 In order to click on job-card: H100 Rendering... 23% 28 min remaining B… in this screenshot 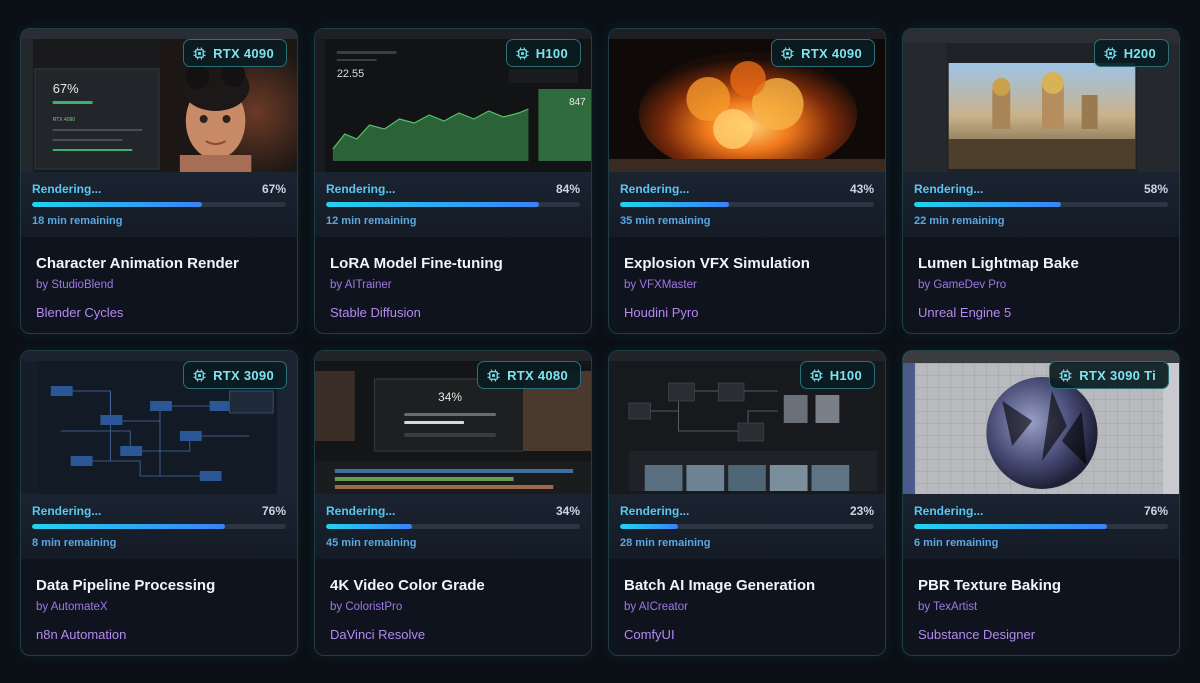, I will do `click(747, 503)`.